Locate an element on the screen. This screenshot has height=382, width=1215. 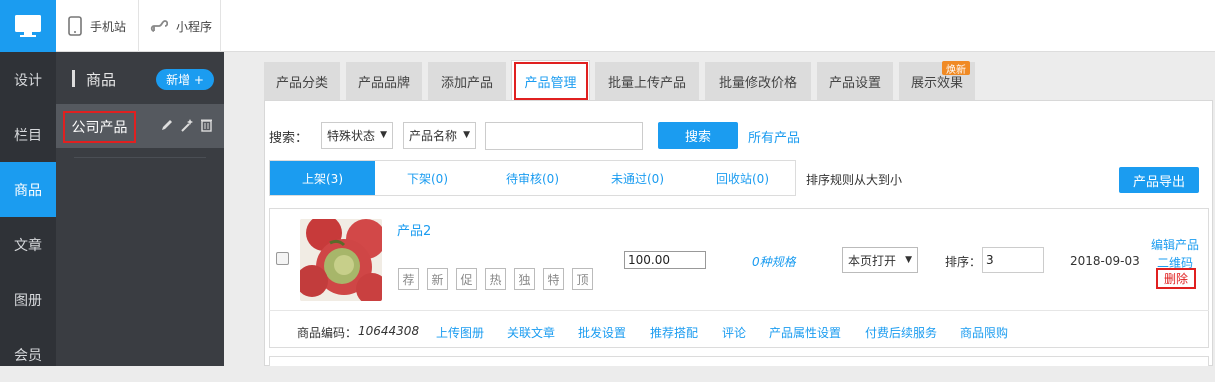
next-product-card is located at coordinates (739, 361).